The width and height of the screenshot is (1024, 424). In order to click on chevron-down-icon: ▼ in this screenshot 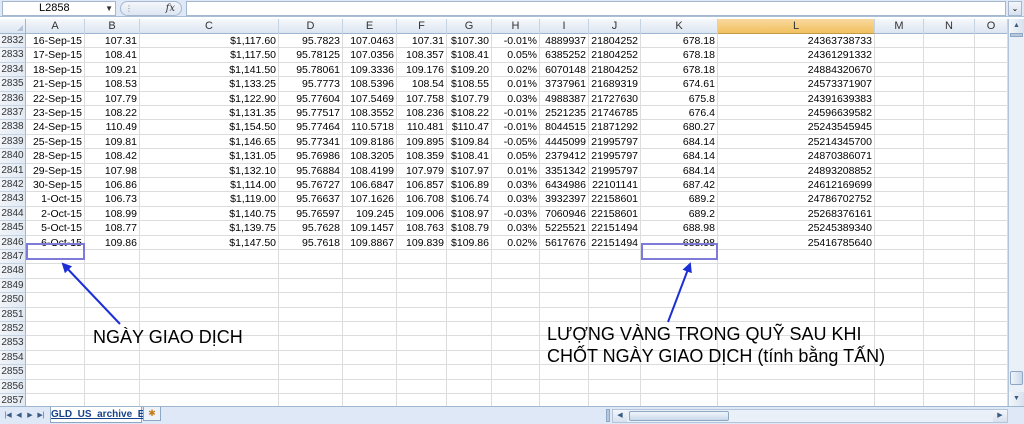, I will do `click(109, 8)`.